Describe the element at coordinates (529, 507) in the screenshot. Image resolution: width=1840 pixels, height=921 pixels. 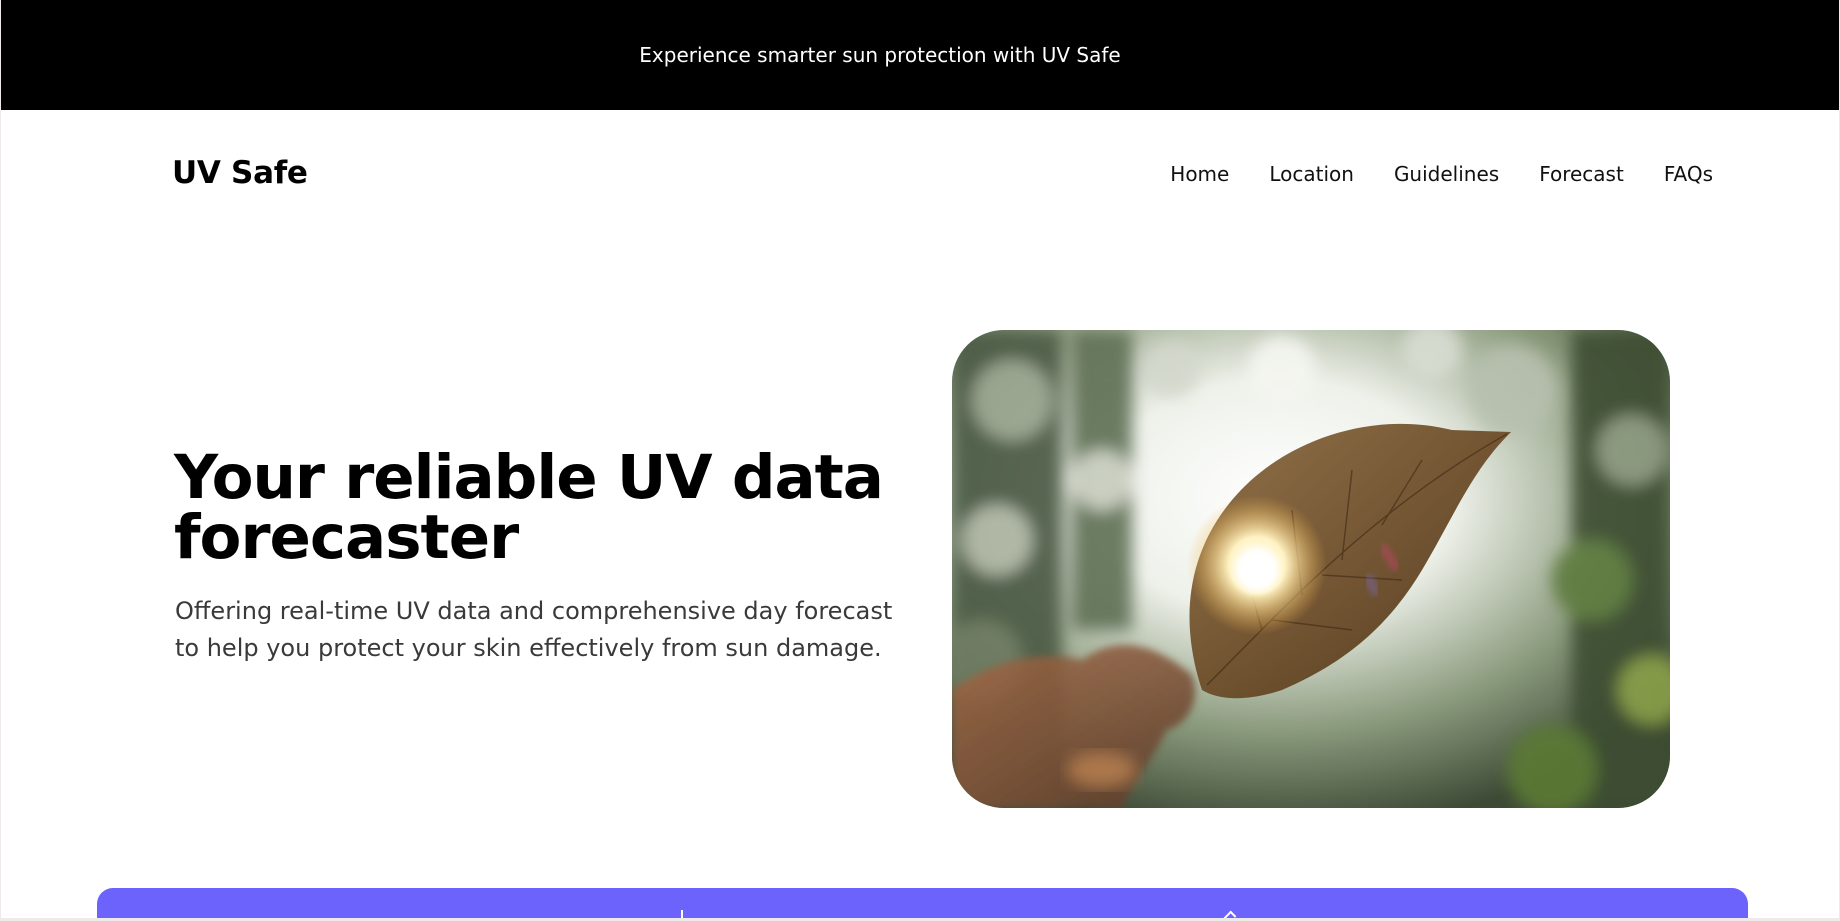
I see `hero-title: Your reliable UV data forecaster` at that location.